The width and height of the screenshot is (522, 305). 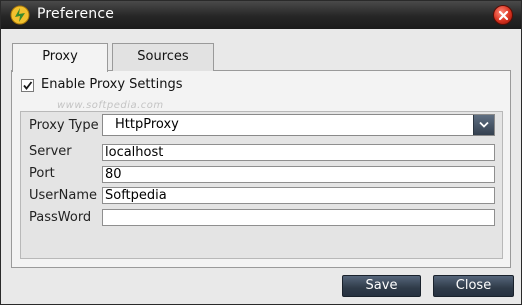 I want to click on close-button: Close, so click(x=473, y=286).